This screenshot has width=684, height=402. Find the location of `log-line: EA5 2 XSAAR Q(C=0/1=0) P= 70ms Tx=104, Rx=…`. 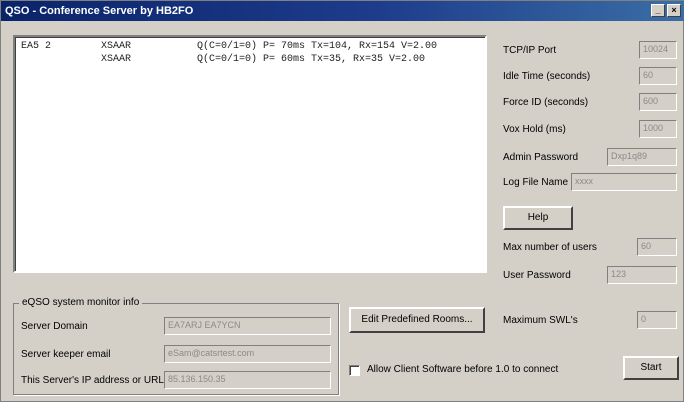

log-line: EA5 2 XSAAR Q(C=0/1=0) P= 70ms Tx=104, Rx=… is located at coordinates (250, 47).